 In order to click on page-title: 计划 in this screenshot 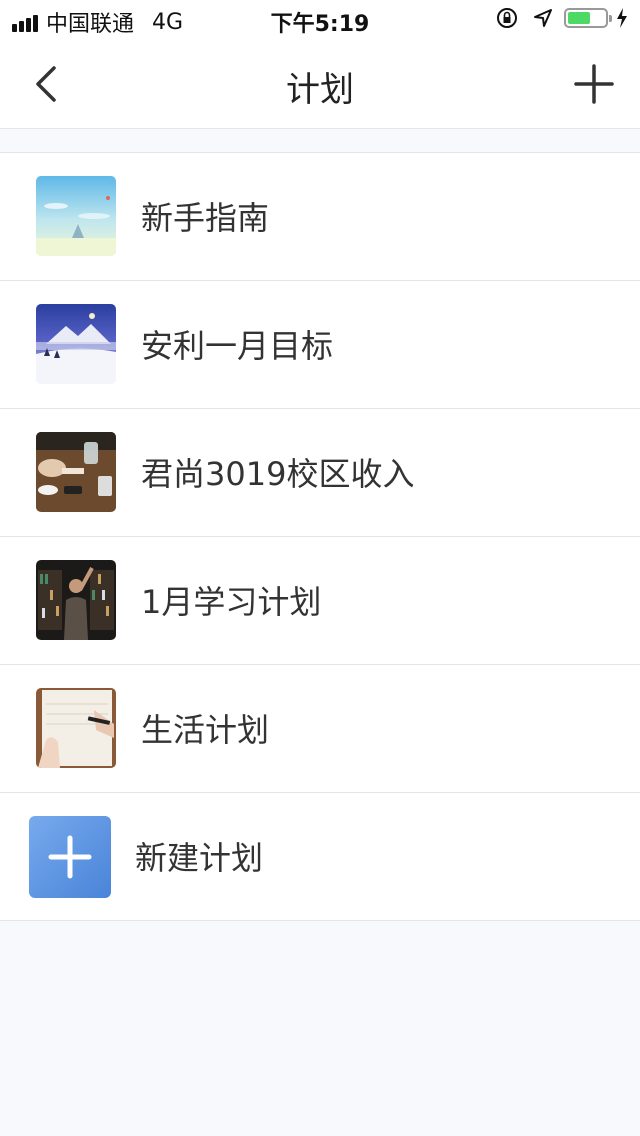, I will do `click(320, 90)`.